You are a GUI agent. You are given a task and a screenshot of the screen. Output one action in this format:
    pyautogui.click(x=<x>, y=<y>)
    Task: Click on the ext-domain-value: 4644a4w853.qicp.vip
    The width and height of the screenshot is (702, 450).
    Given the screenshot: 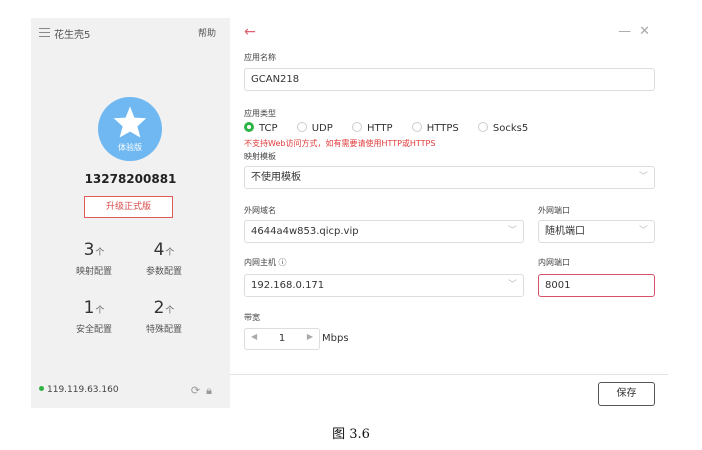 What is the action you would take?
    pyautogui.click(x=305, y=231)
    